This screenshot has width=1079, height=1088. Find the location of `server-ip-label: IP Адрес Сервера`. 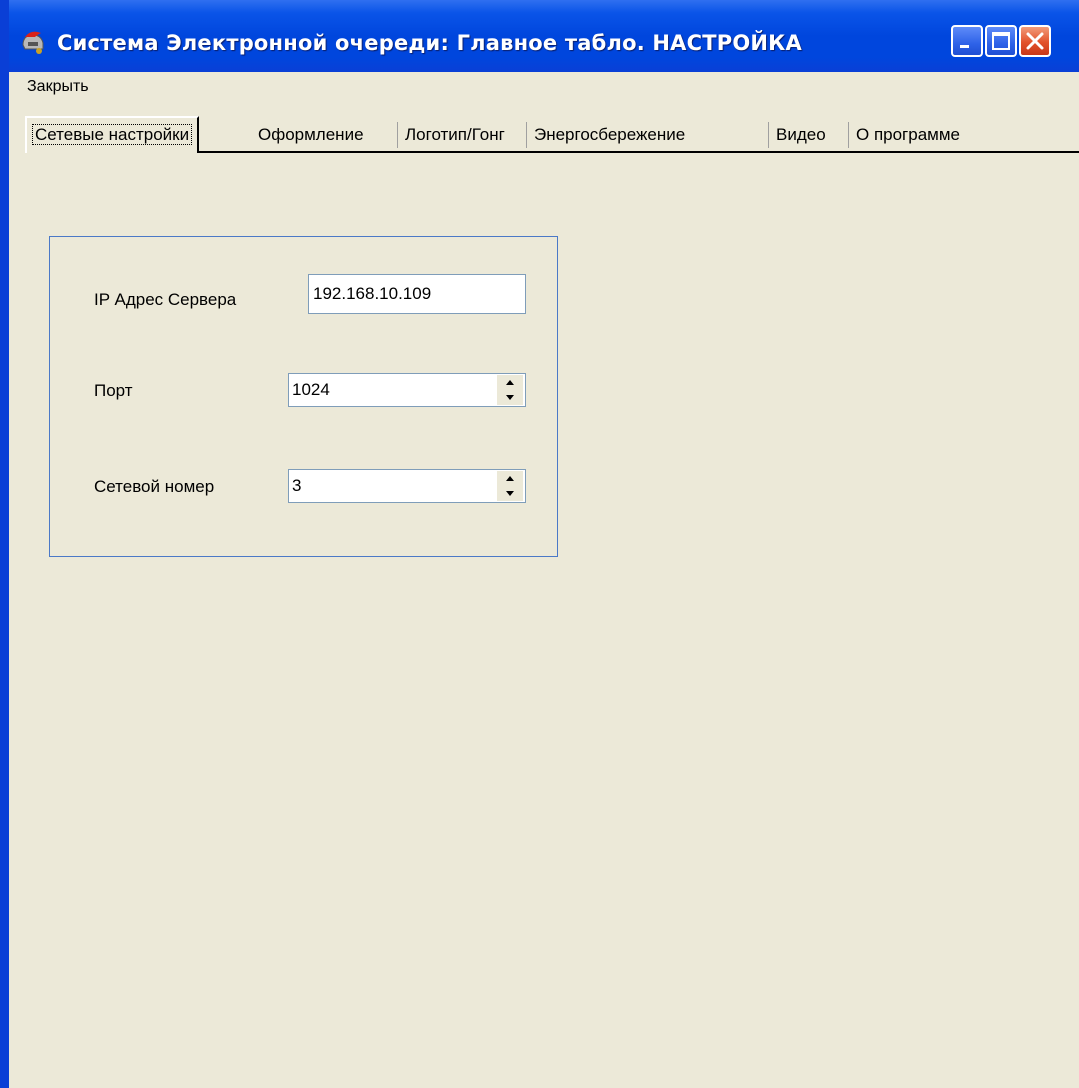

server-ip-label: IP Адрес Сервера is located at coordinates (165, 299).